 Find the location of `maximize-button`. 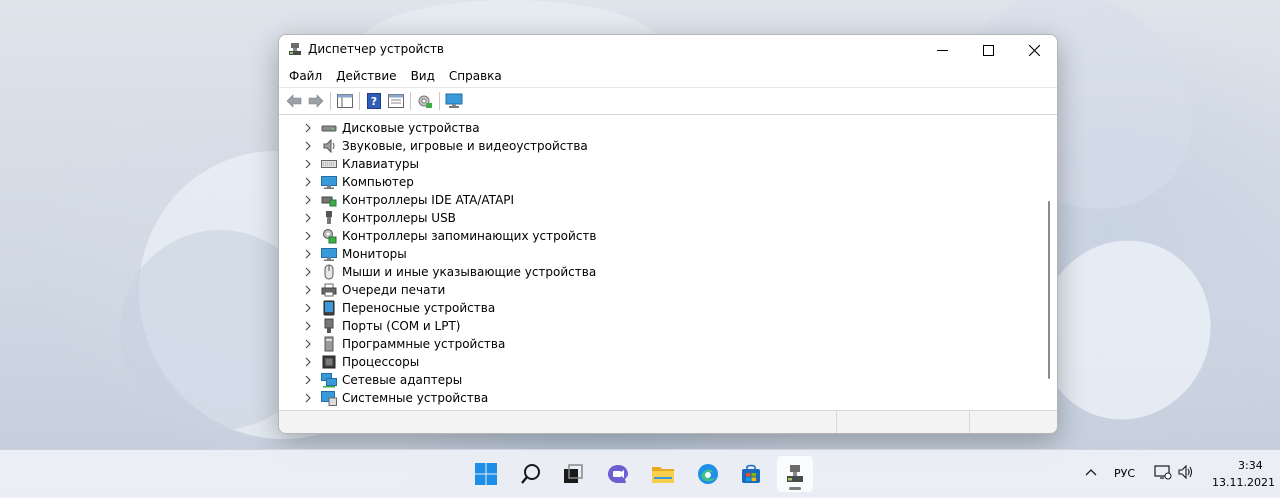

maximize-button is located at coordinates (988, 50).